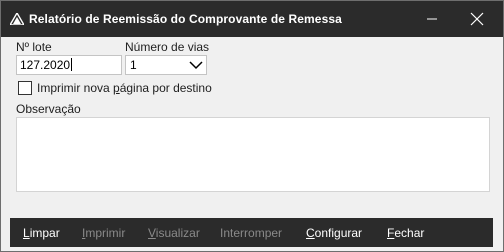 This screenshot has width=504, height=252. Describe the element at coordinates (103, 233) in the screenshot. I see `imprimir-button: Imprimir` at that location.